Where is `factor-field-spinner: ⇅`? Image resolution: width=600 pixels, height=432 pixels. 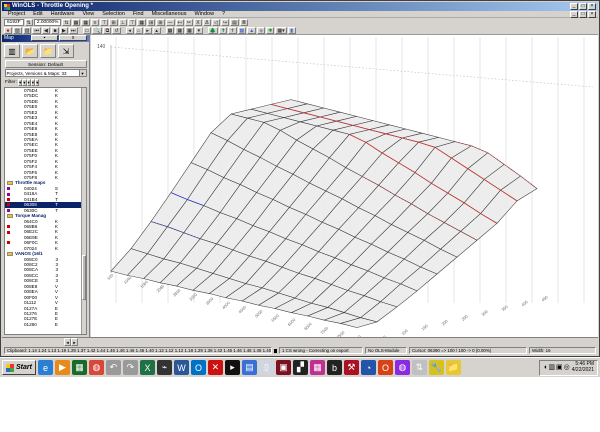
factor-field-spinner: ⇅ is located at coordinates (66, 22).